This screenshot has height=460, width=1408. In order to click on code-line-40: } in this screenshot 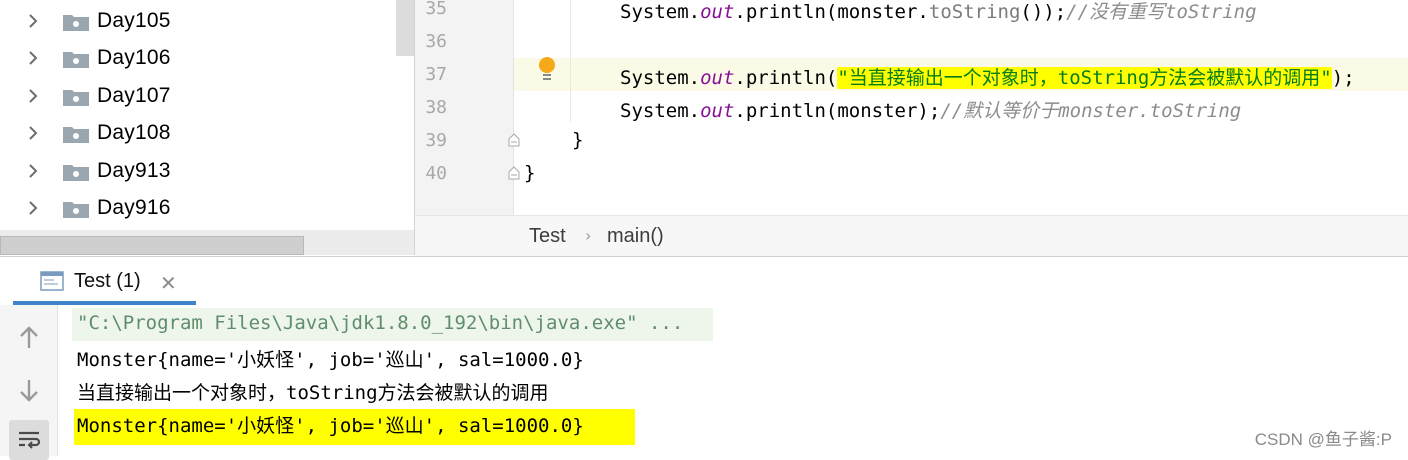, I will do `click(529, 173)`.